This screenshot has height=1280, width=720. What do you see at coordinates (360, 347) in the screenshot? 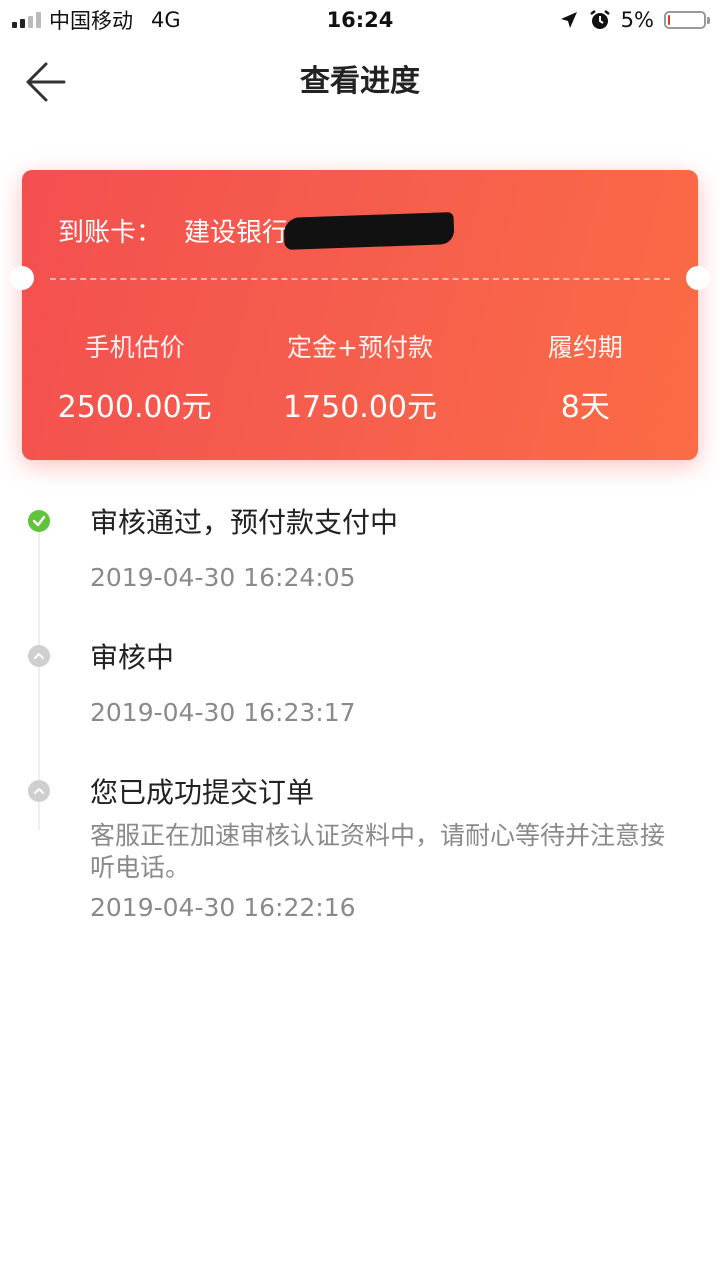
I see `stat-label: 定金+预付款` at bounding box center [360, 347].